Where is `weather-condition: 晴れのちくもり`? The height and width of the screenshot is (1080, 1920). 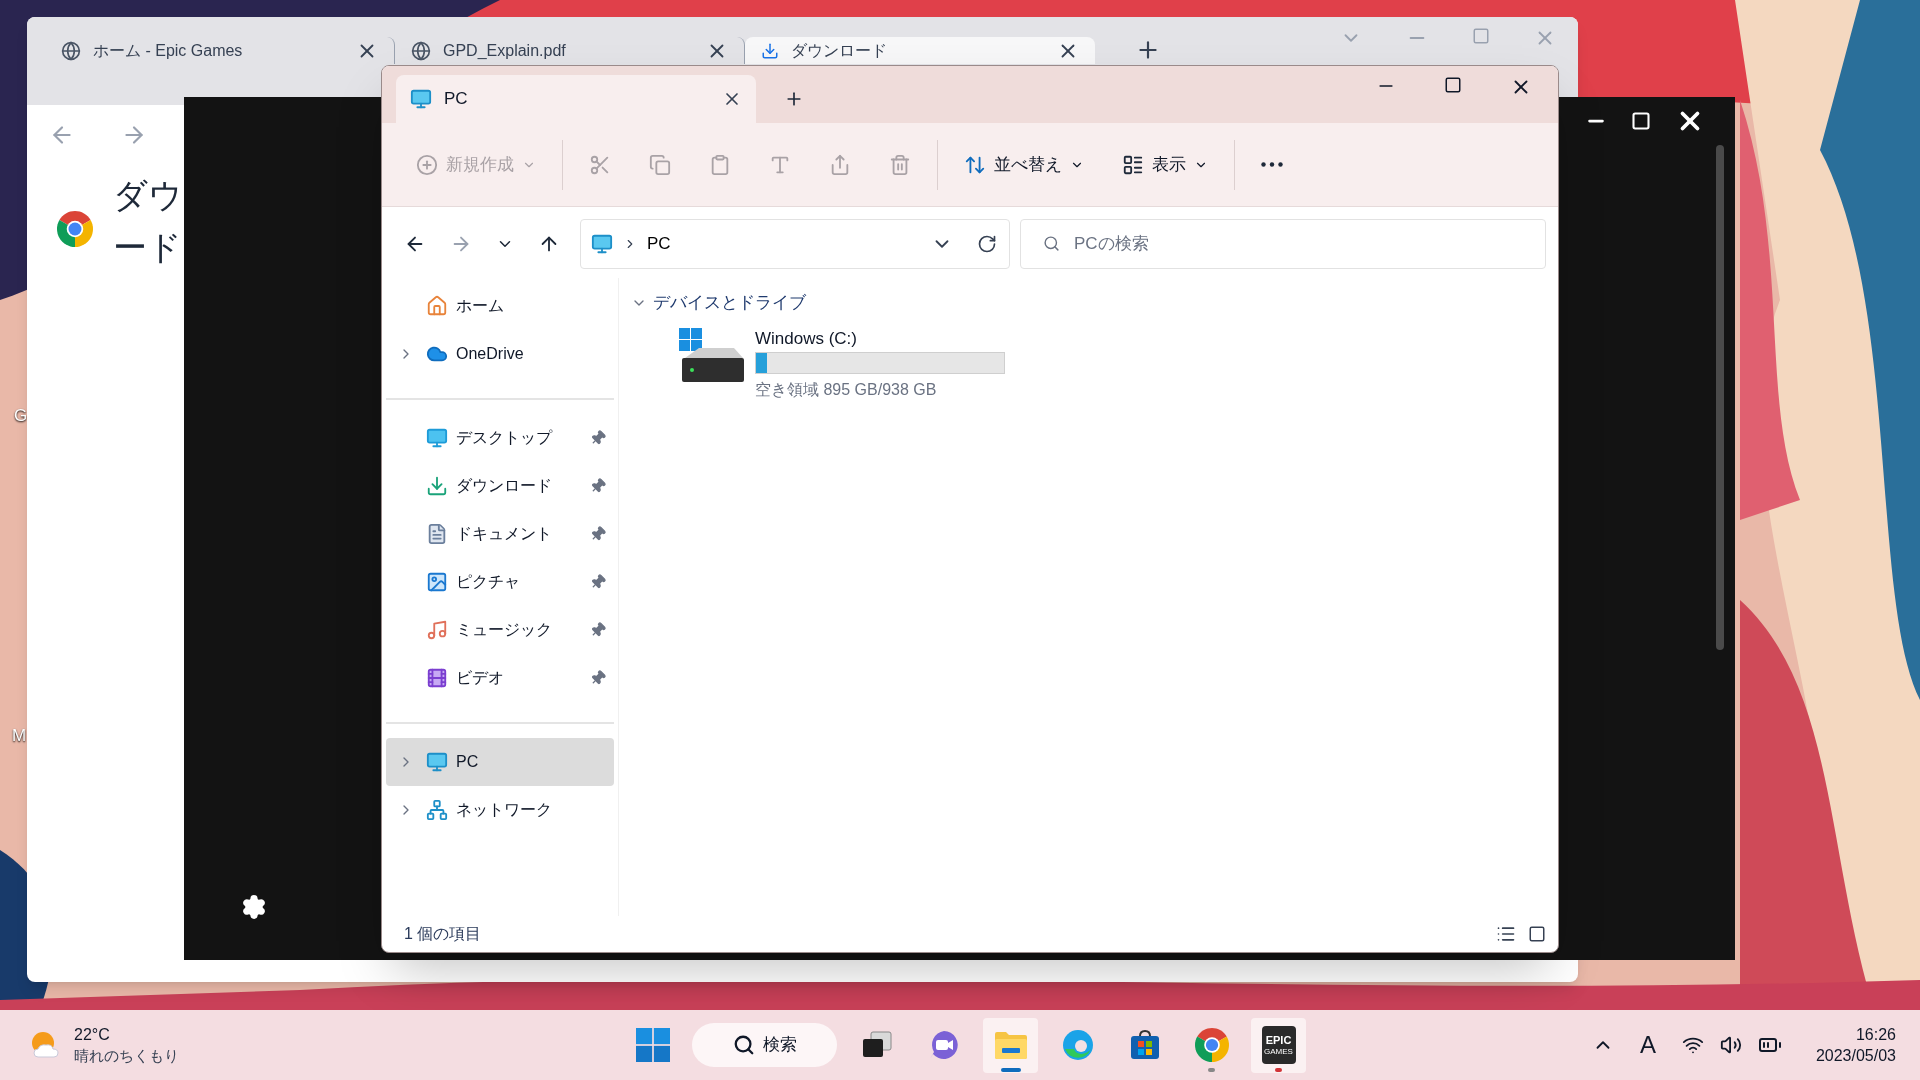 weather-condition: 晴れのちくもり is located at coordinates (126, 1056).